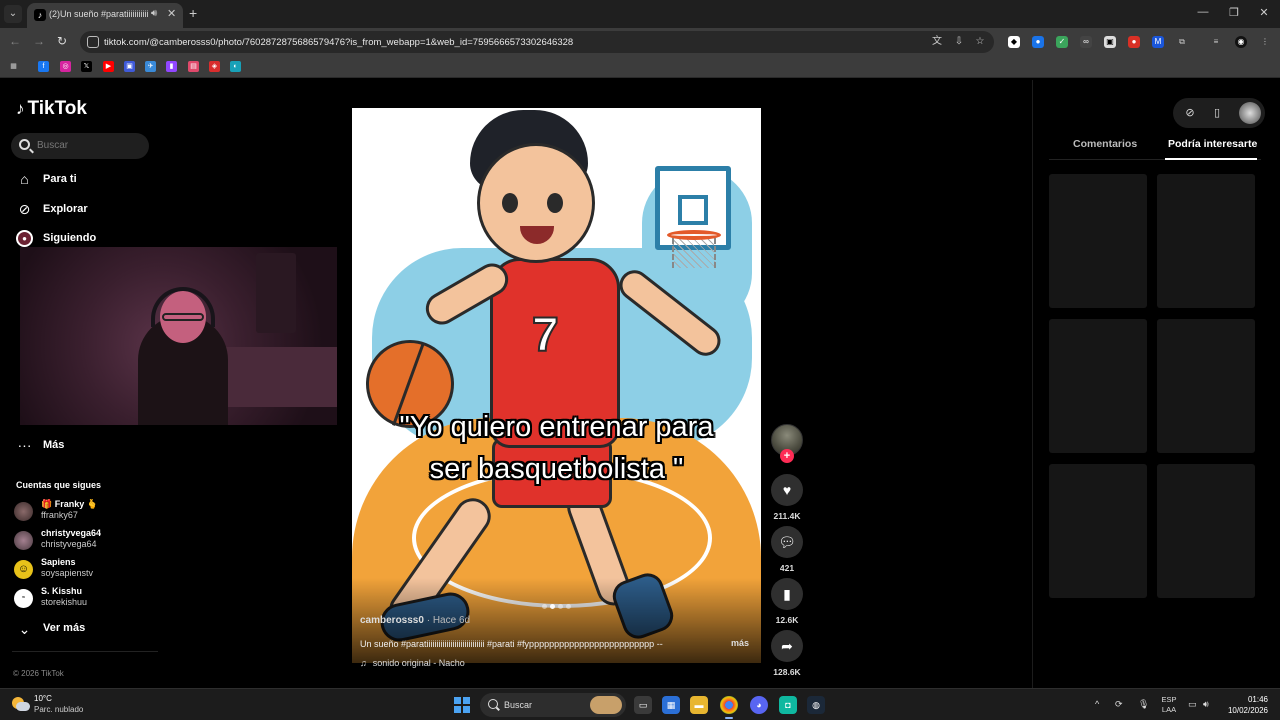 The height and width of the screenshot is (720, 1280). What do you see at coordinates (1169, 699) in the screenshot?
I see `language-code: ESP` at bounding box center [1169, 699].